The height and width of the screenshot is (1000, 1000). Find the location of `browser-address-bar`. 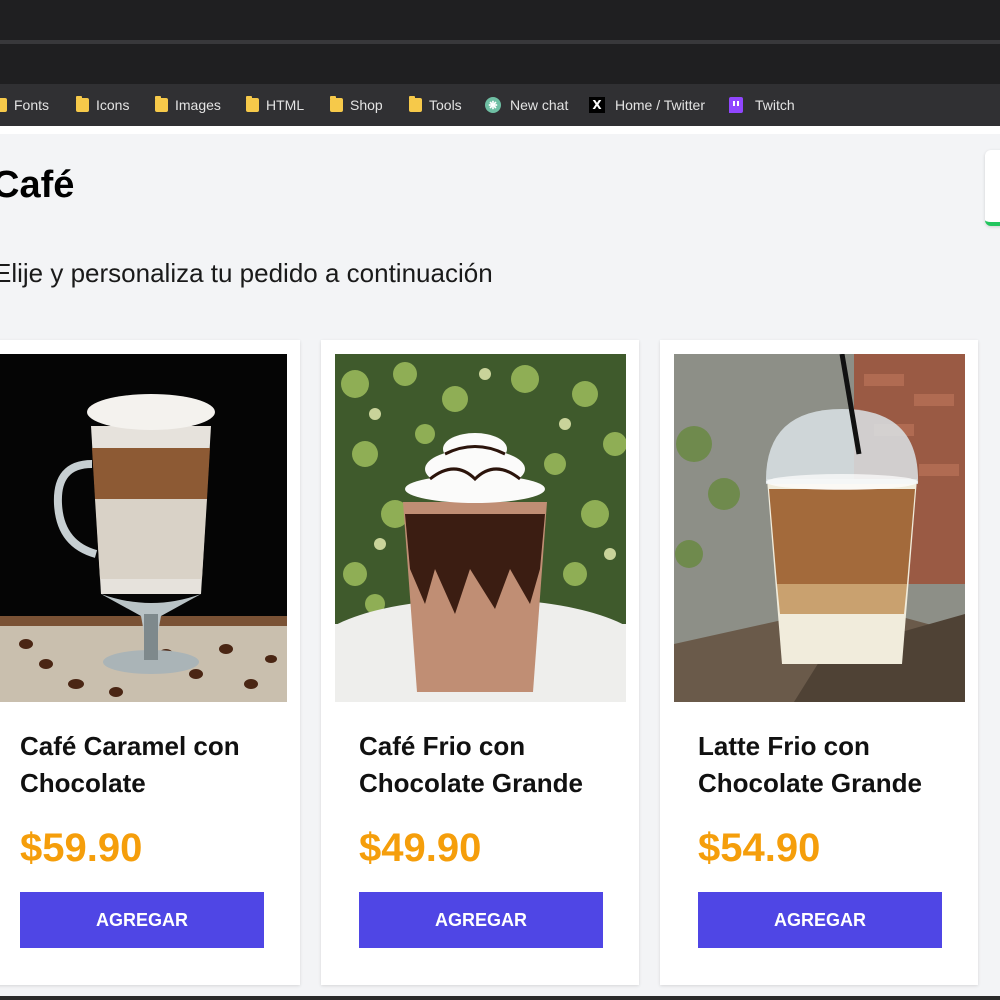

browser-address-bar is located at coordinates (500, 64).